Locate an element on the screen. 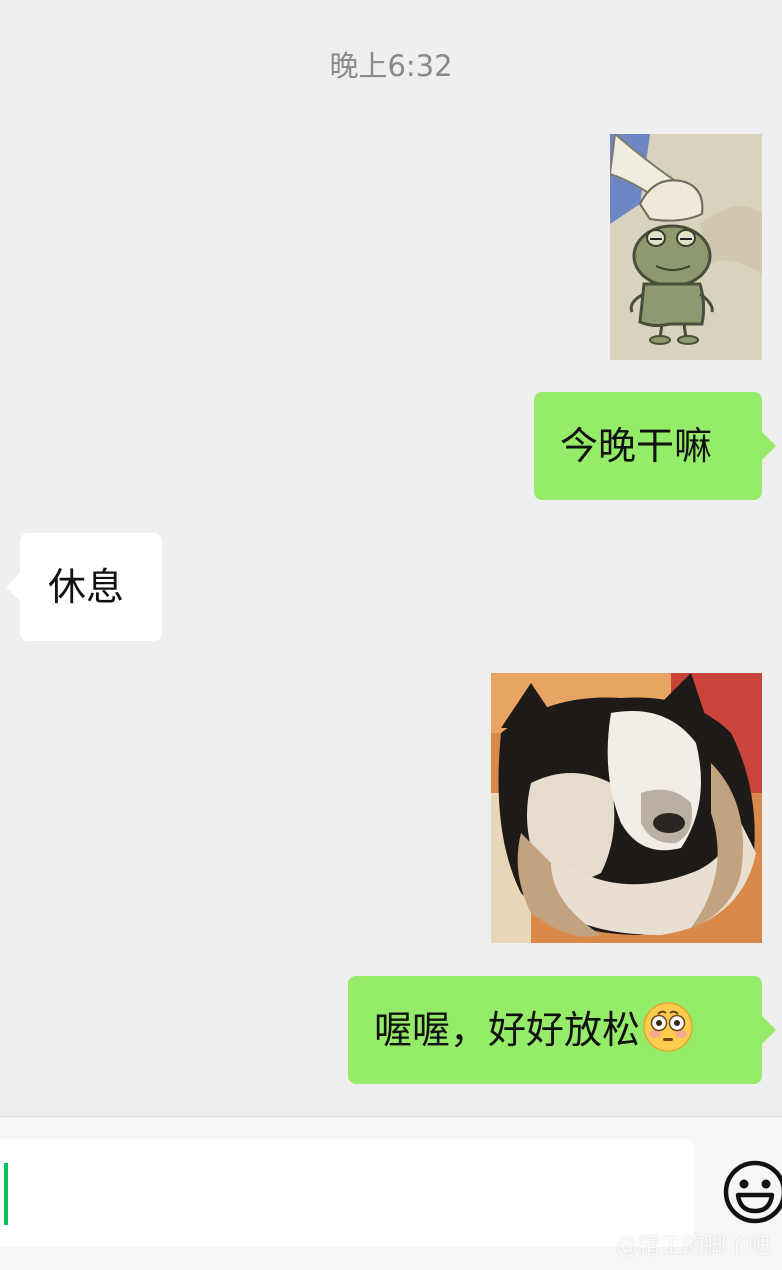 This screenshot has height=1270, width=782. smiley-face-icon is located at coordinates (752, 1192).